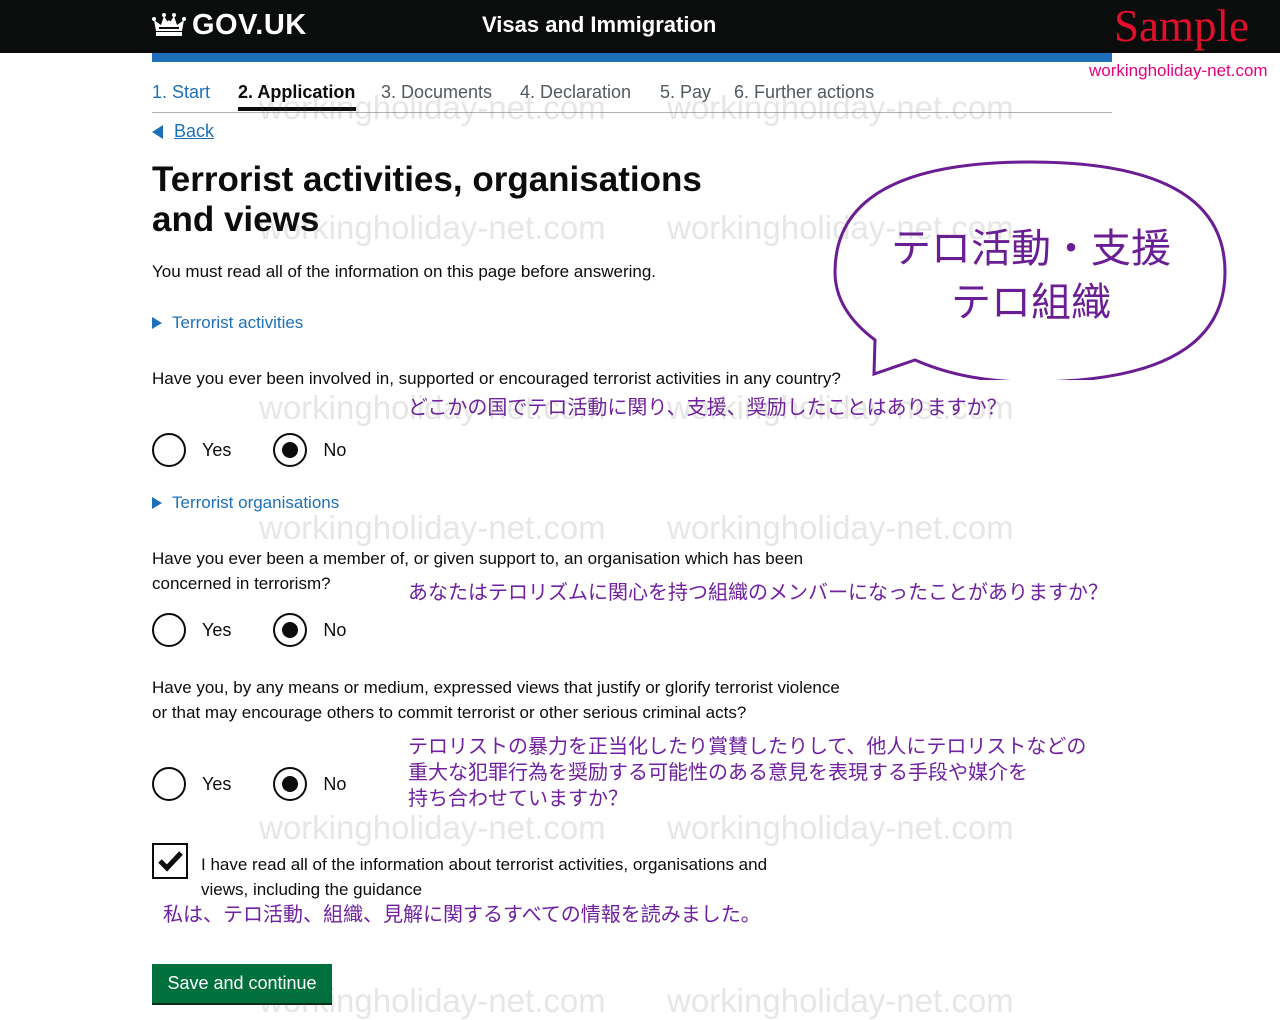 The width and height of the screenshot is (1280, 1020). I want to click on details-terrorist-organisations: Terrorist organisations, so click(245, 503).